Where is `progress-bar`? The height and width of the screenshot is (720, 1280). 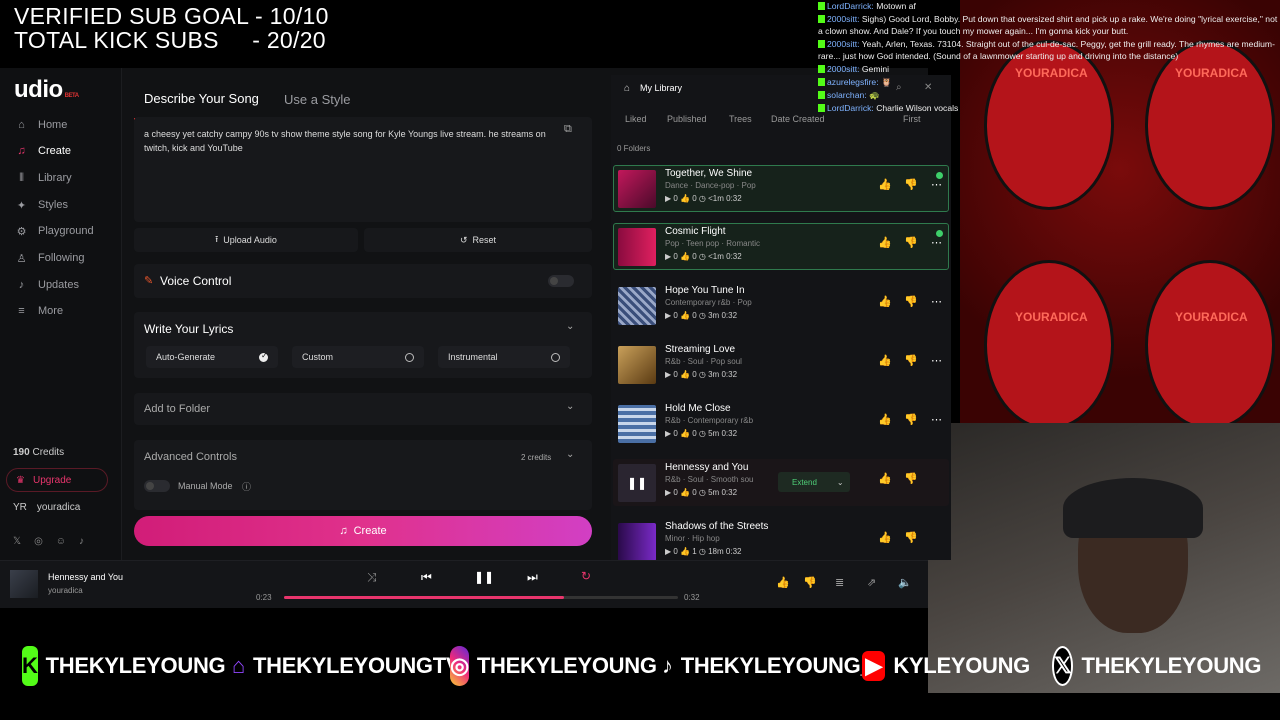 progress-bar is located at coordinates (481, 597).